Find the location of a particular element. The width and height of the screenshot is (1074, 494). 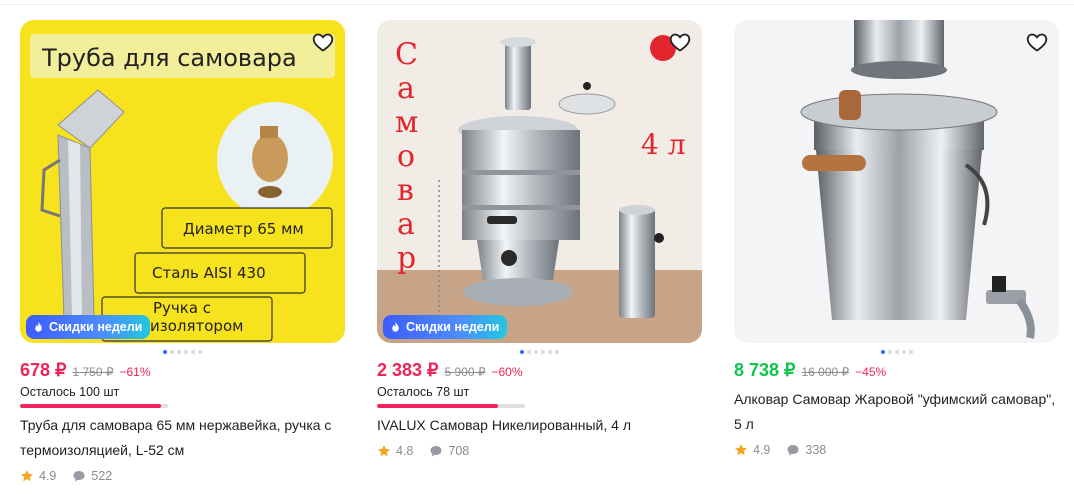

image-headline: Труба для самовара is located at coordinates (169, 58).